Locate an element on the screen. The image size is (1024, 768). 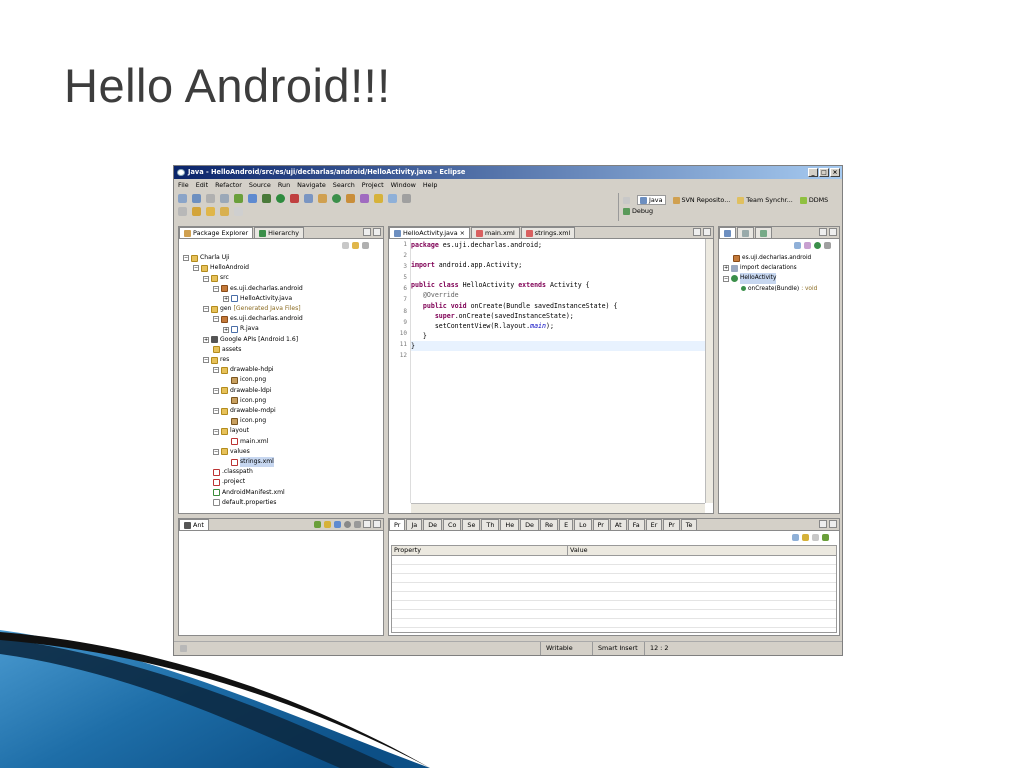
debug-icon is located at coordinates (266, 198).